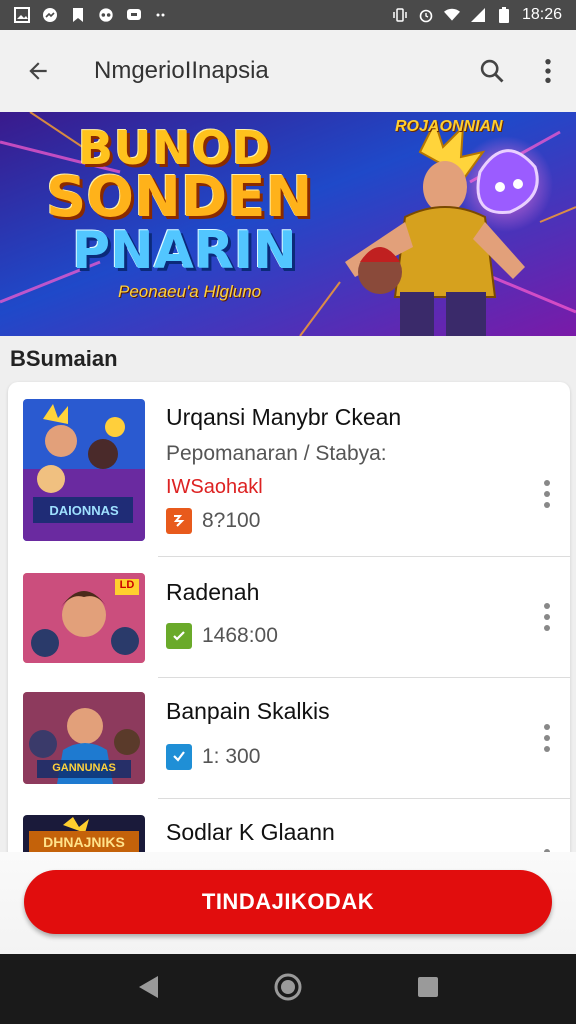 The height and width of the screenshot is (1024, 576). What do you see at coordinates (64, 358) in the screenshot?
I see `section-title: BSumaian` at bounding box center [64, 358].